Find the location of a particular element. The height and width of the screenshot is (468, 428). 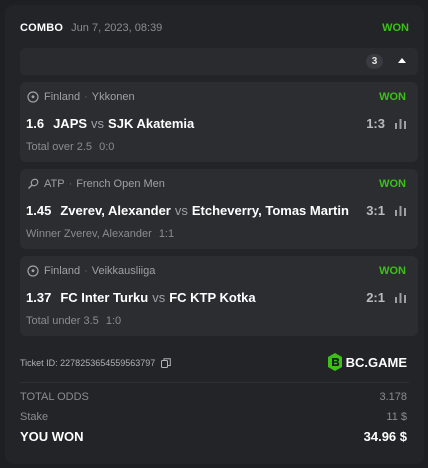

brand-logo: BC.GAME is located at coordinates (367, 362).